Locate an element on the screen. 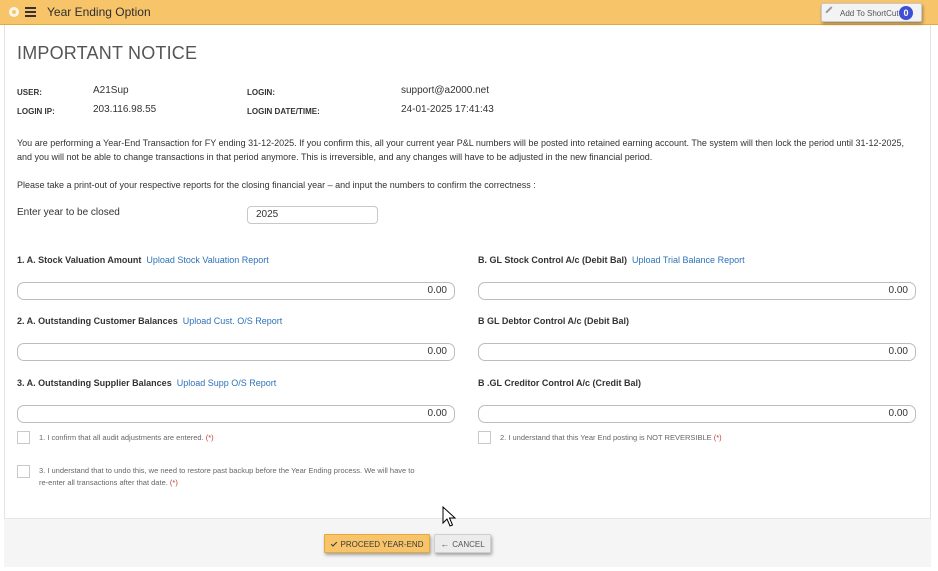  supplier-balances-label: 3. A. Outstanding Supplier Balances is located at coordinates (94, 383).